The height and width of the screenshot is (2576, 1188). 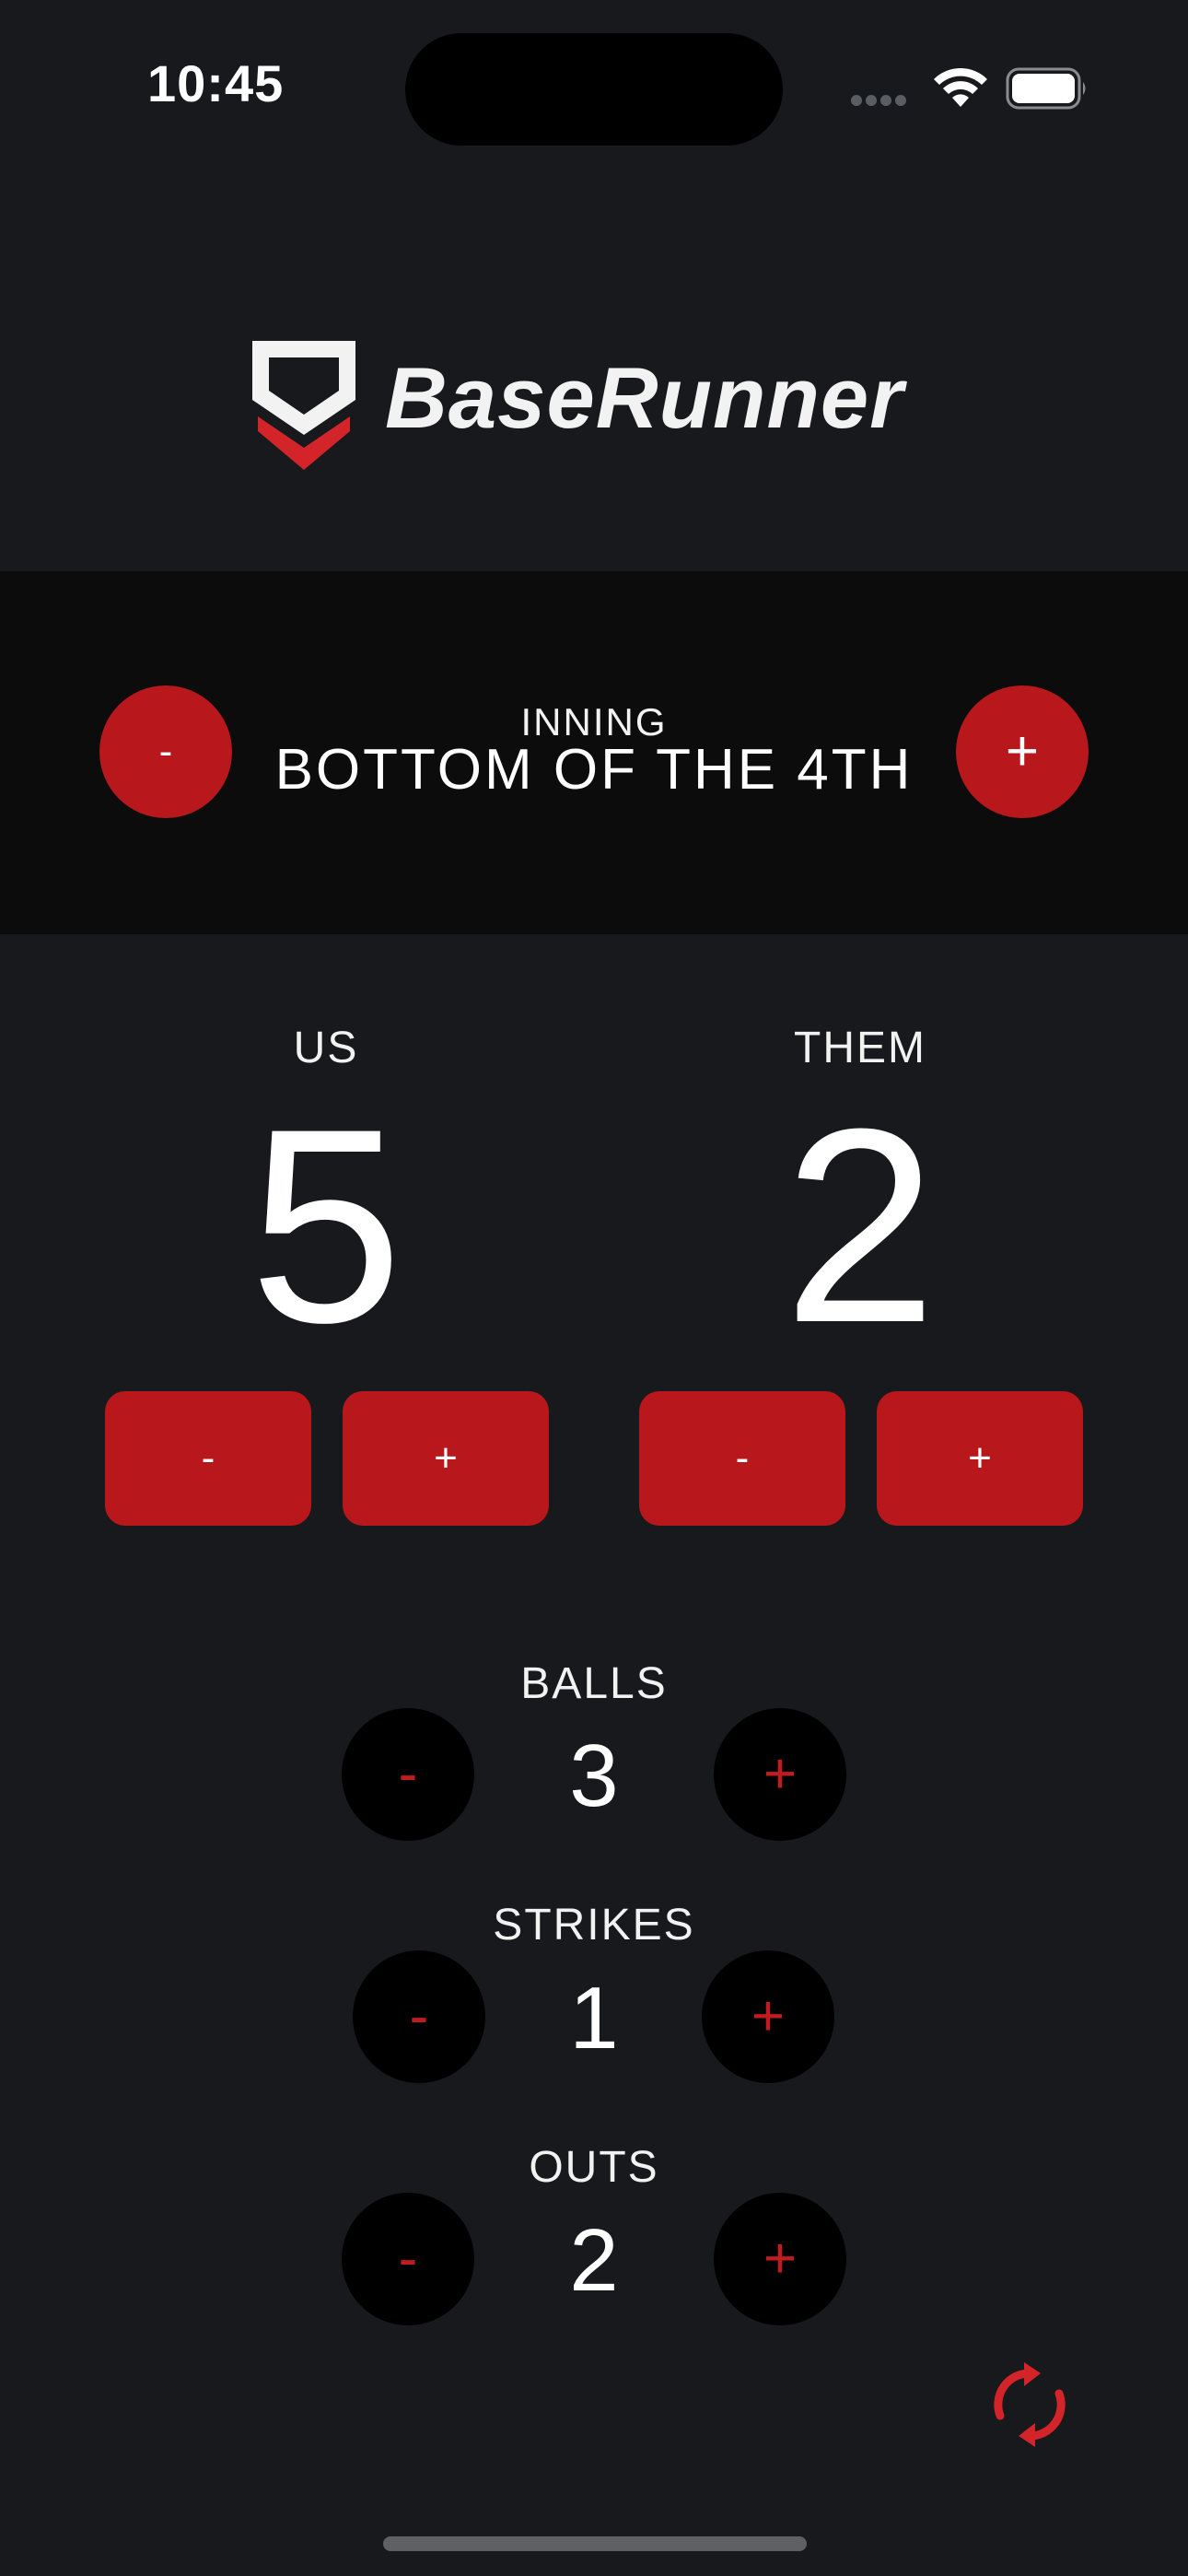 I want to click on team-us-decrement-button: -, so click(x=208, y=1458).